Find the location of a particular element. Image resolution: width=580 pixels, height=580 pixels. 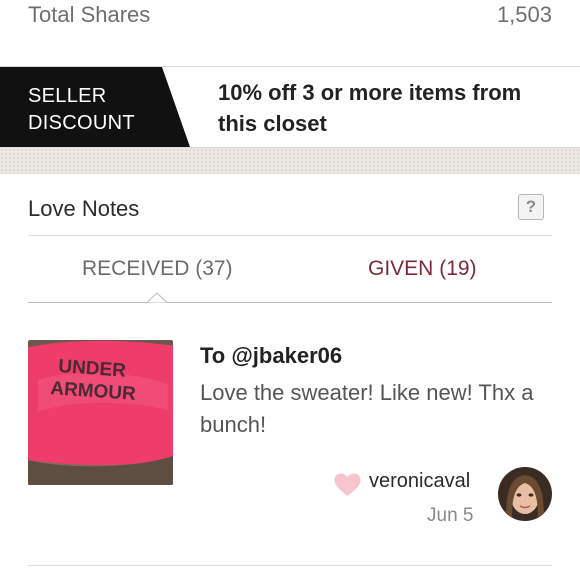

heart-icon is located at coordinates (347, 484).